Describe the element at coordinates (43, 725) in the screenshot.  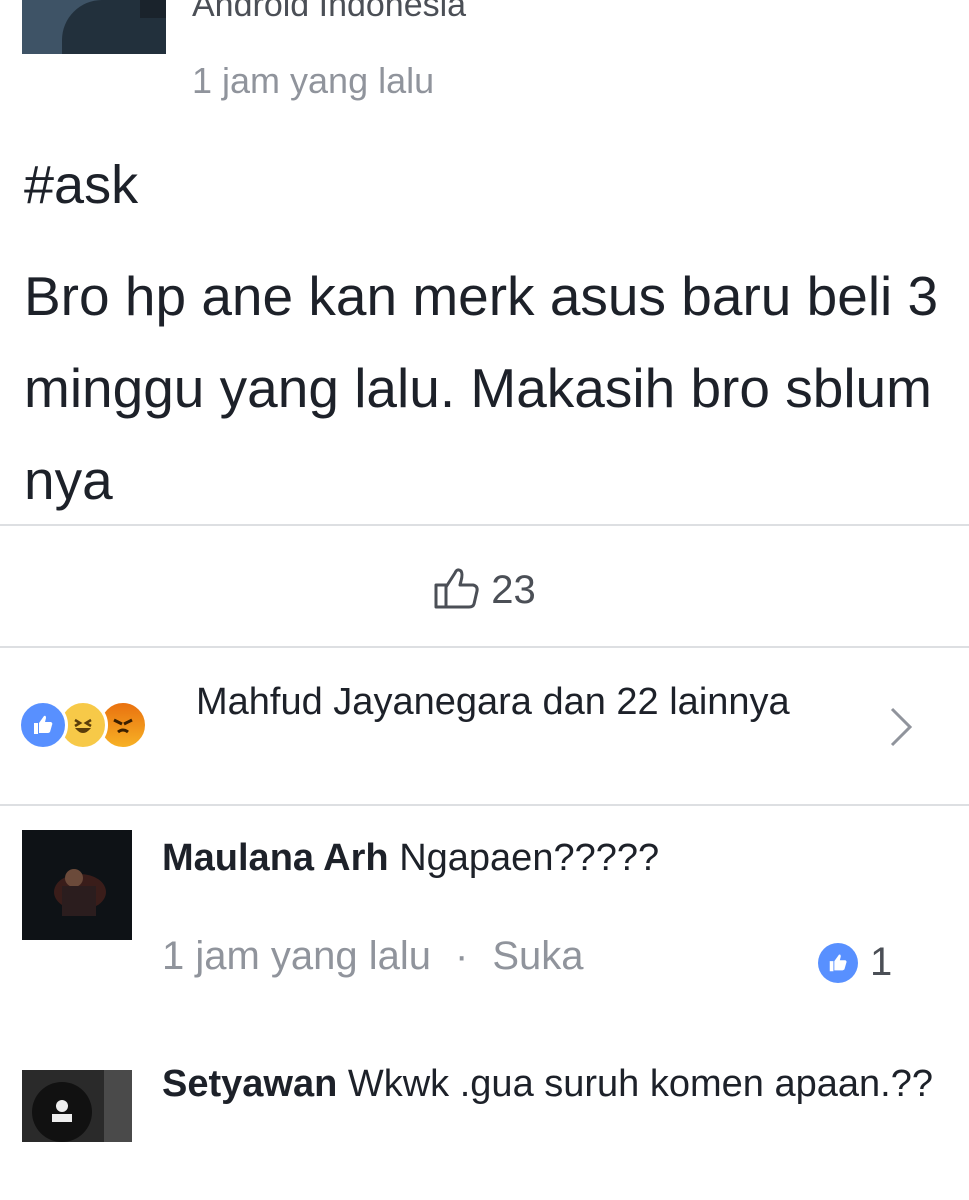
I see `like-reaction-icon` at that location.